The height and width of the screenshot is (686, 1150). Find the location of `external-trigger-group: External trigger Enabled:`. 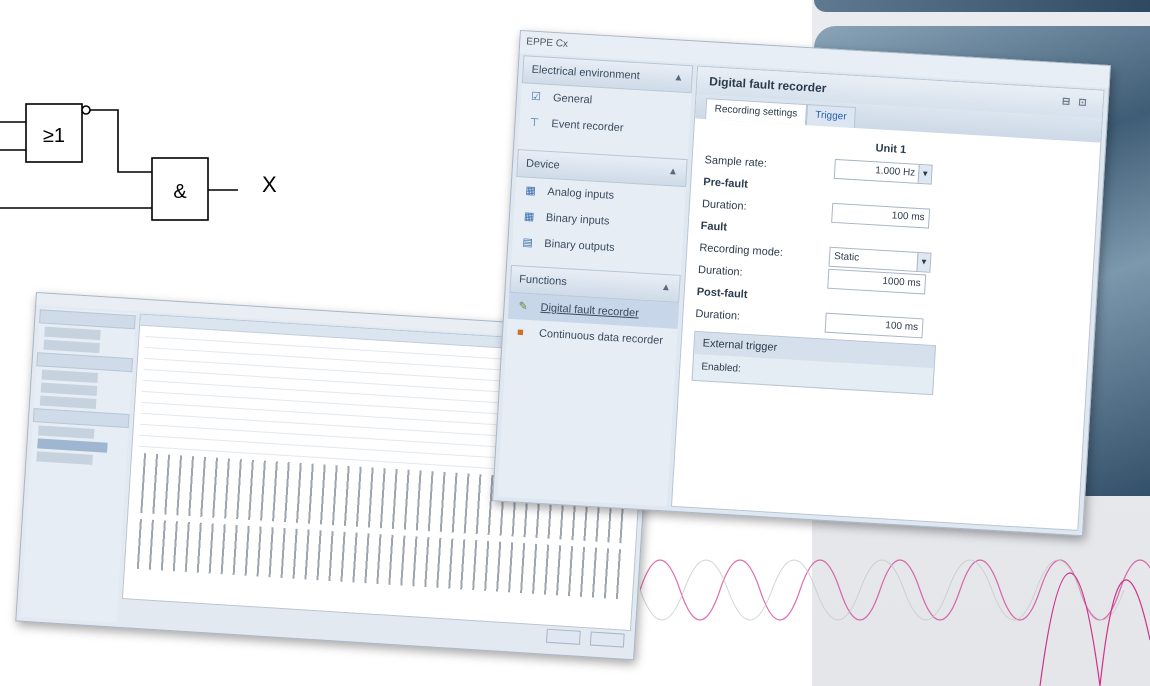

external-trigger-group: External trigger Enabled: is located at coordinates (814, 363).